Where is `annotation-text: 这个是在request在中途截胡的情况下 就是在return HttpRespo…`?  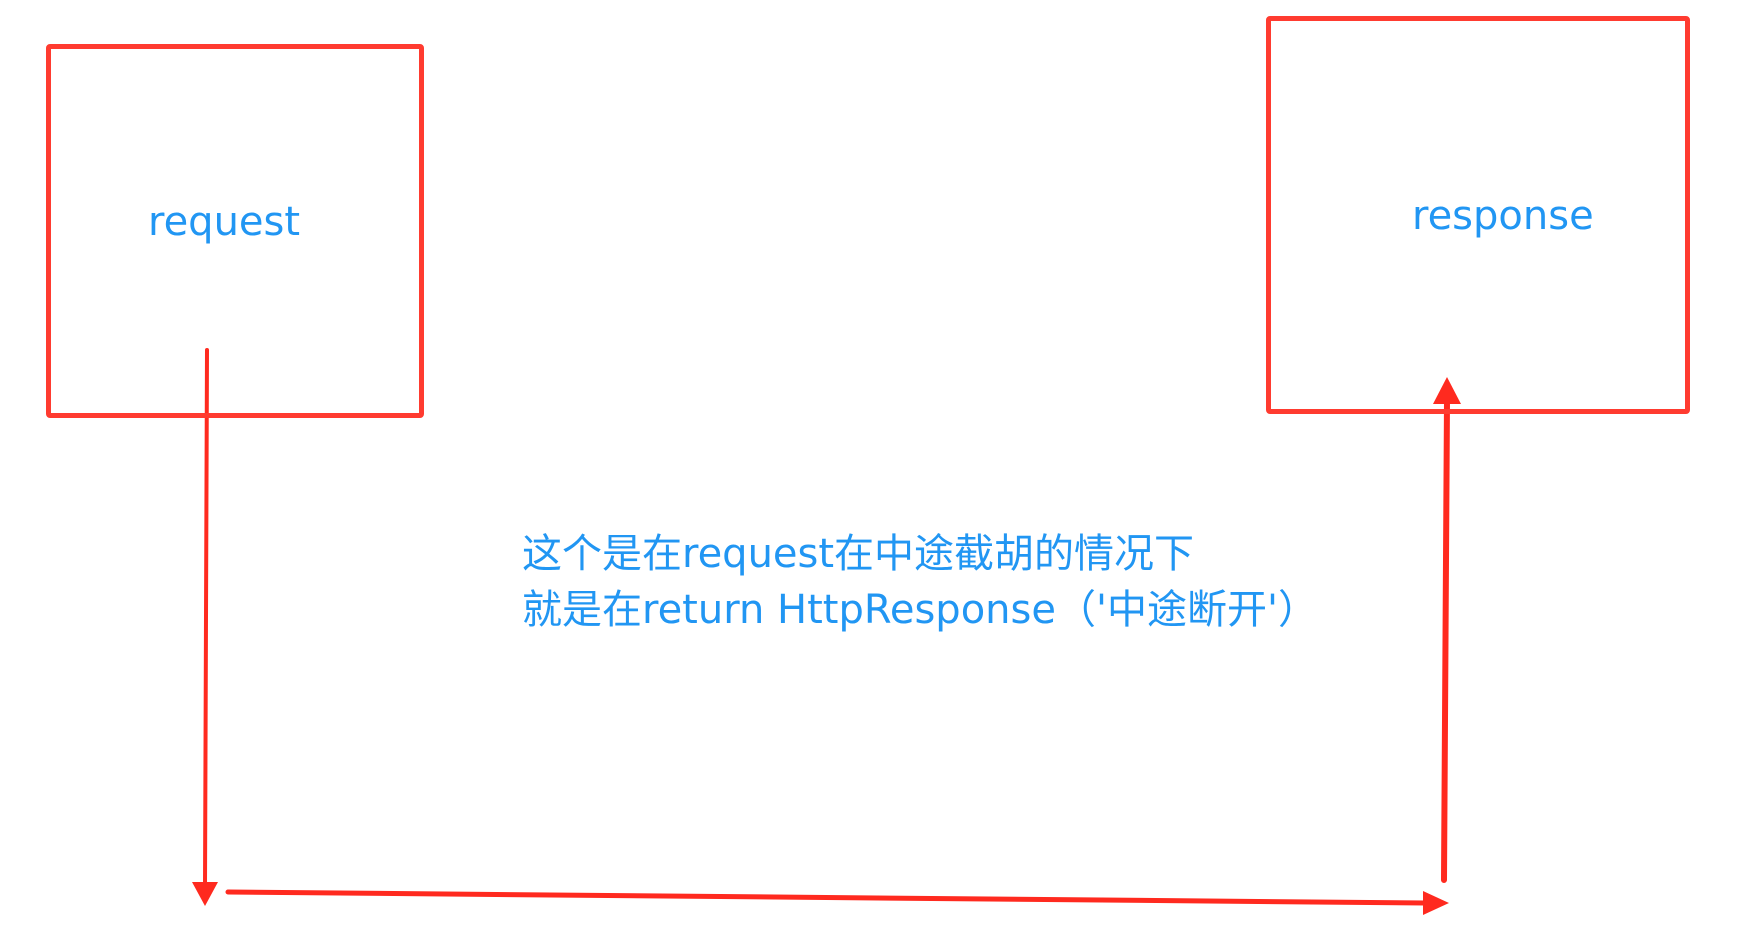
annotation-text: 这个是在request在中途截胡的情况下 就是在return HttpRespo… is located at coordinates (920, 582).